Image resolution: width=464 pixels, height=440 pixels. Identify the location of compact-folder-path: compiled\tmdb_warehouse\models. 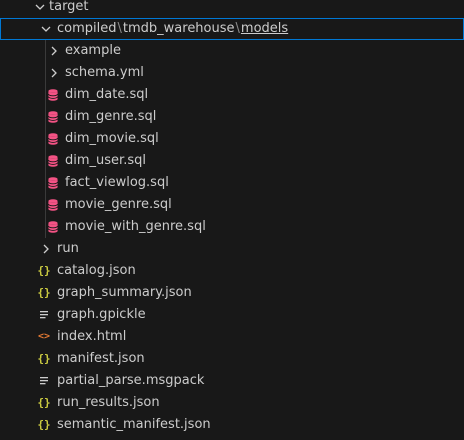
(172, 29).